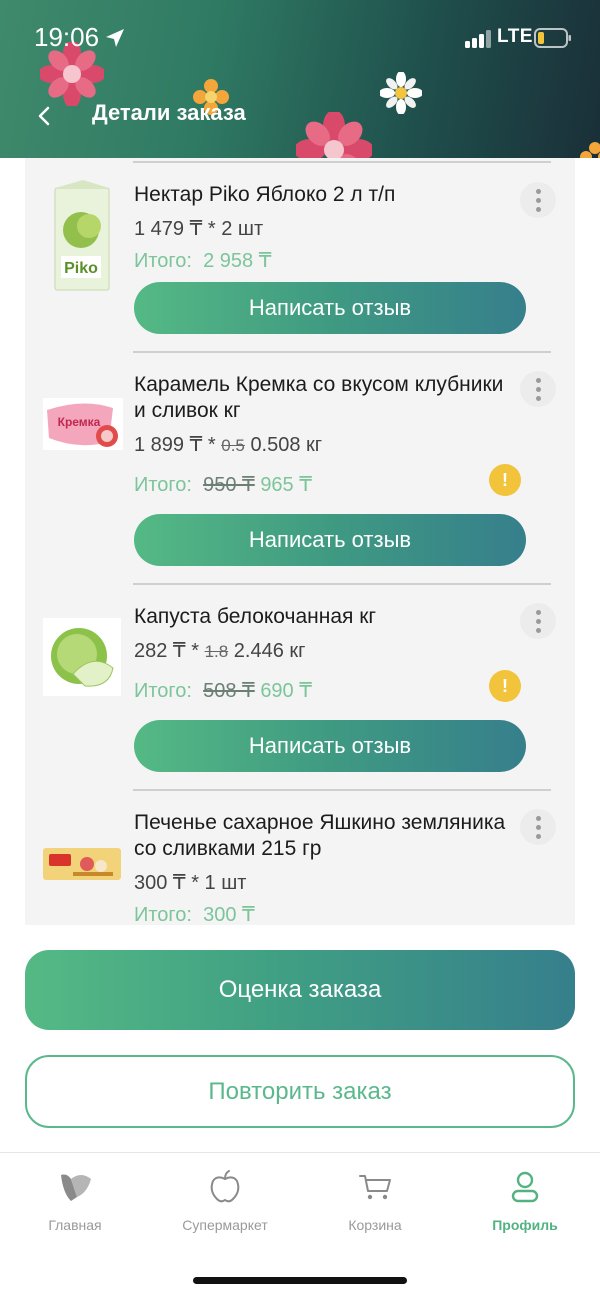  I want to click on tab-label: Главная, so click(75, 1225).